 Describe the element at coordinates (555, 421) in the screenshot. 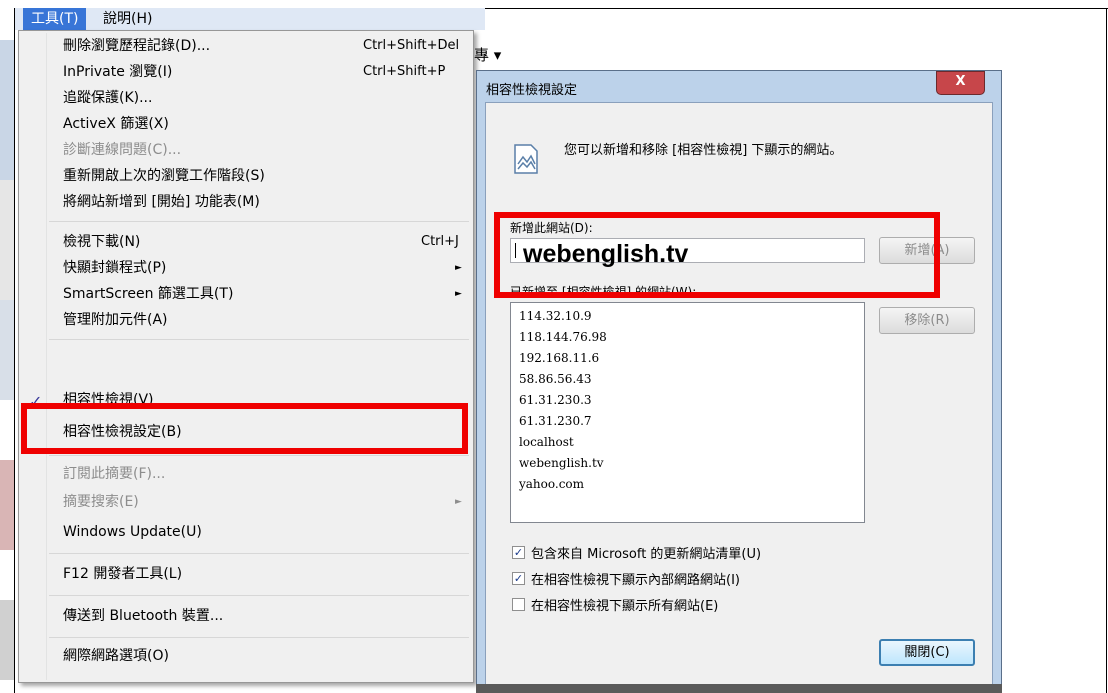

I see `list-item: 61.31.230.7` at that location.